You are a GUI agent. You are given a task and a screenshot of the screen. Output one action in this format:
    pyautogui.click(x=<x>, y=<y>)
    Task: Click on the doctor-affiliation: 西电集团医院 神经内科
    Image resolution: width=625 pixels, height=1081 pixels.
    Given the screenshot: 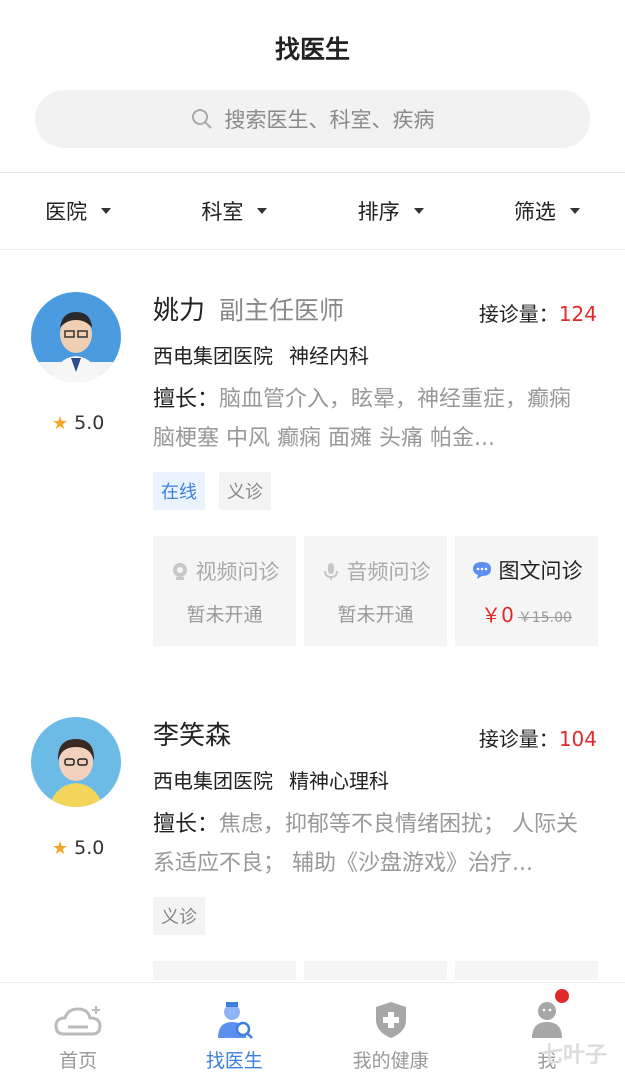 What is the action you would take?
    pyautogui.click(x=261, y=354)
    